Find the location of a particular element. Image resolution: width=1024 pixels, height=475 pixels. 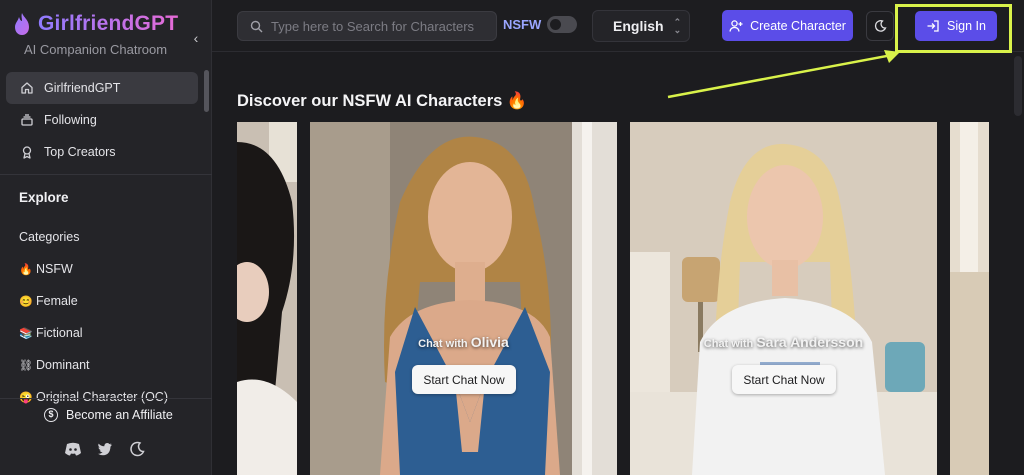

add-user-icon is located at coordinates (736, 25).